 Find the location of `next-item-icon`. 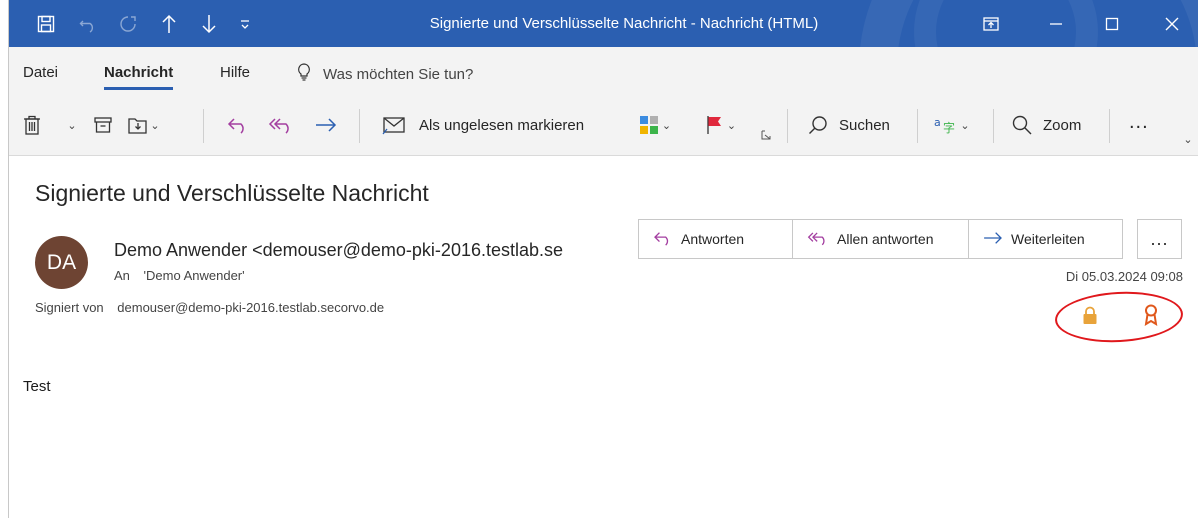

next-item-icon is located at coordinates (209, 23).